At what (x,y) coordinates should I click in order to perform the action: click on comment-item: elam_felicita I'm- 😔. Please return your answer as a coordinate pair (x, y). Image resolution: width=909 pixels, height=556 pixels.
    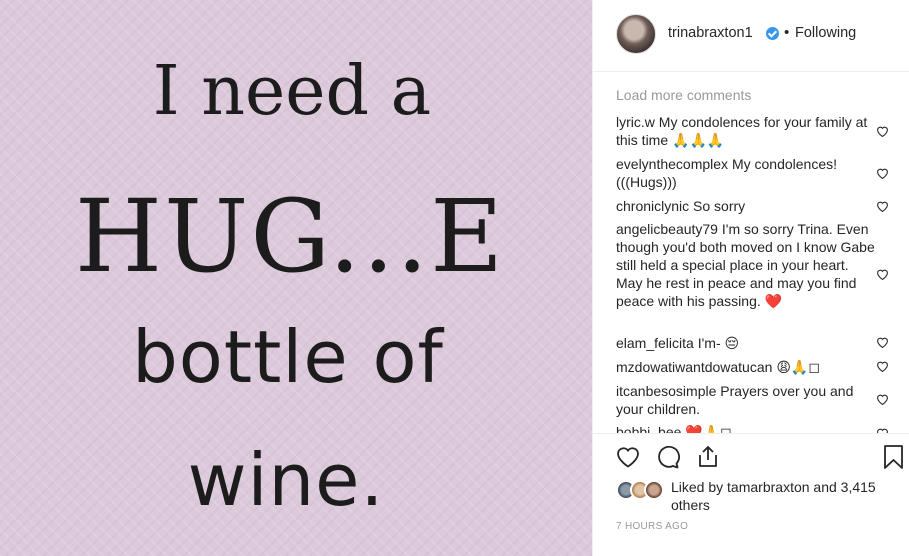
    Looking at the image, I should click on (746, 343).